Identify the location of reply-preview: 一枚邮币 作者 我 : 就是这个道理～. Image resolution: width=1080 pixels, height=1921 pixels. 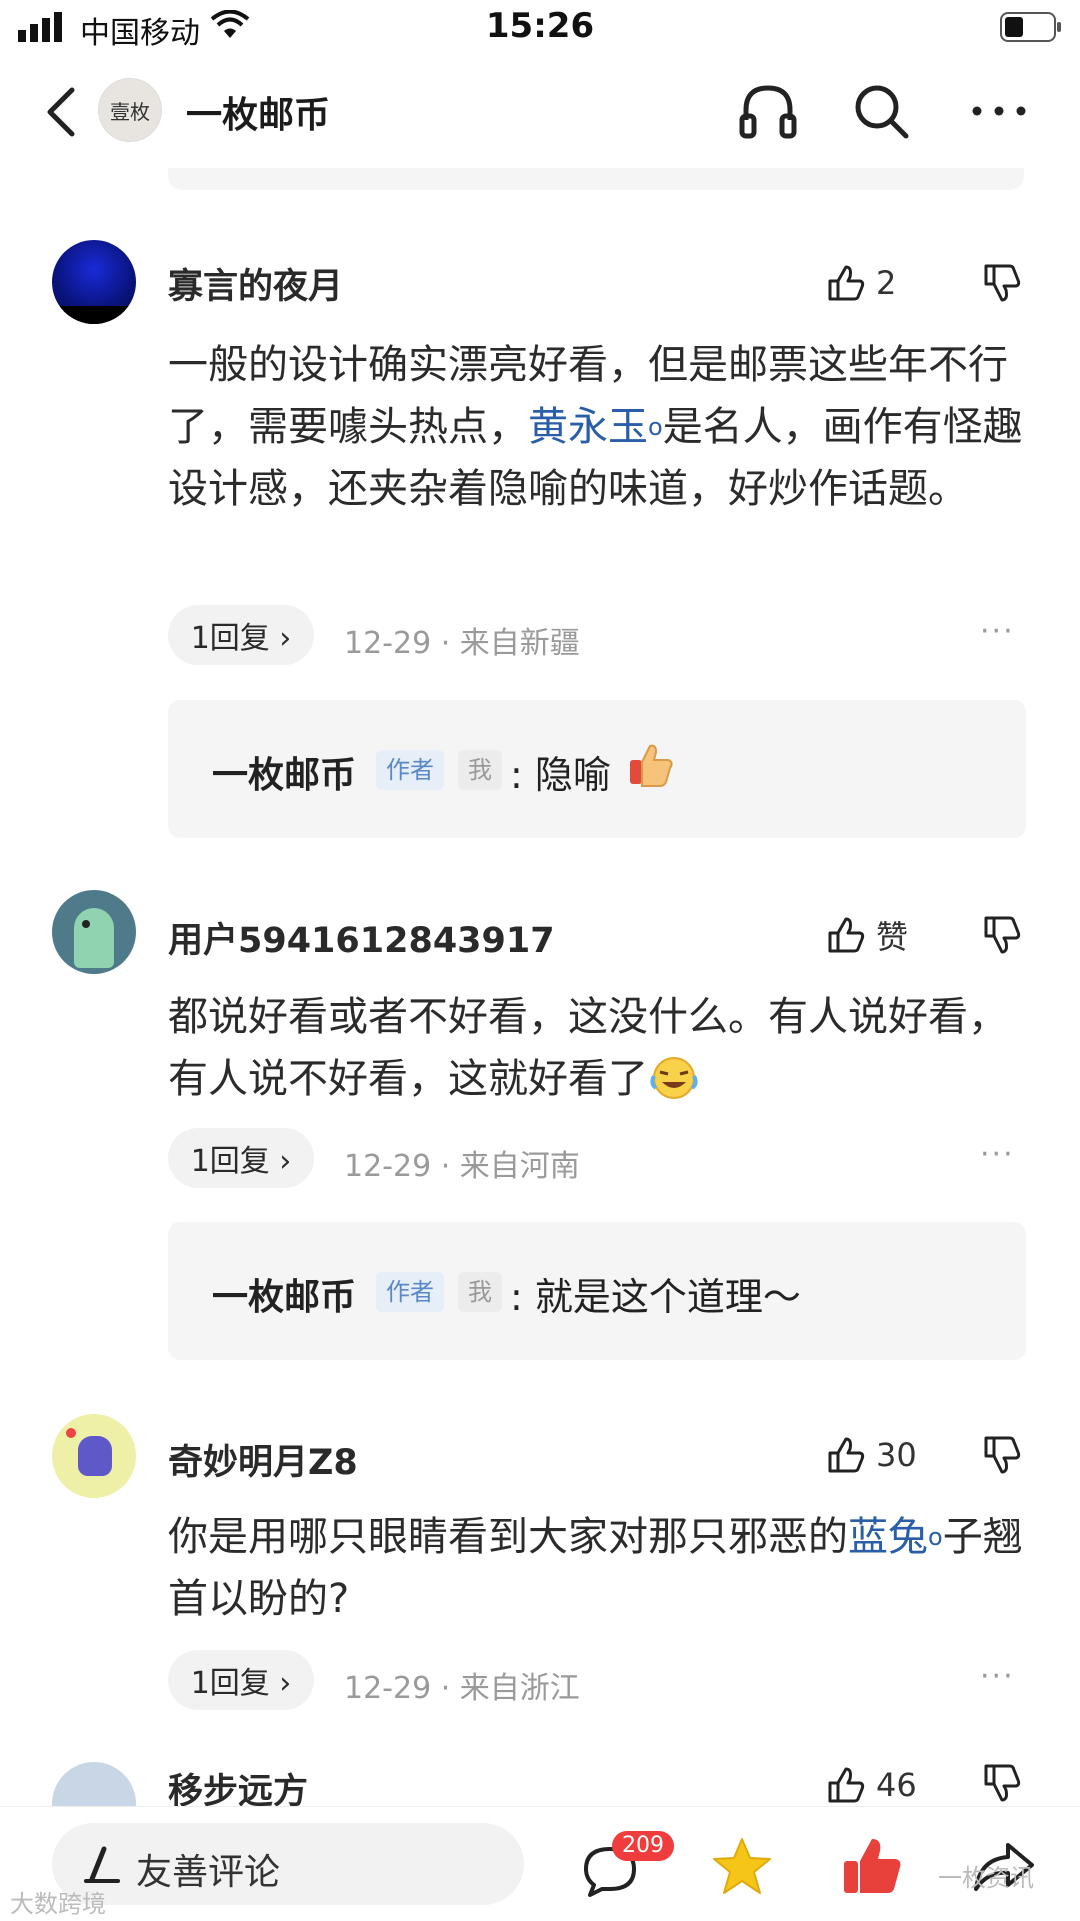
(597, 1291).